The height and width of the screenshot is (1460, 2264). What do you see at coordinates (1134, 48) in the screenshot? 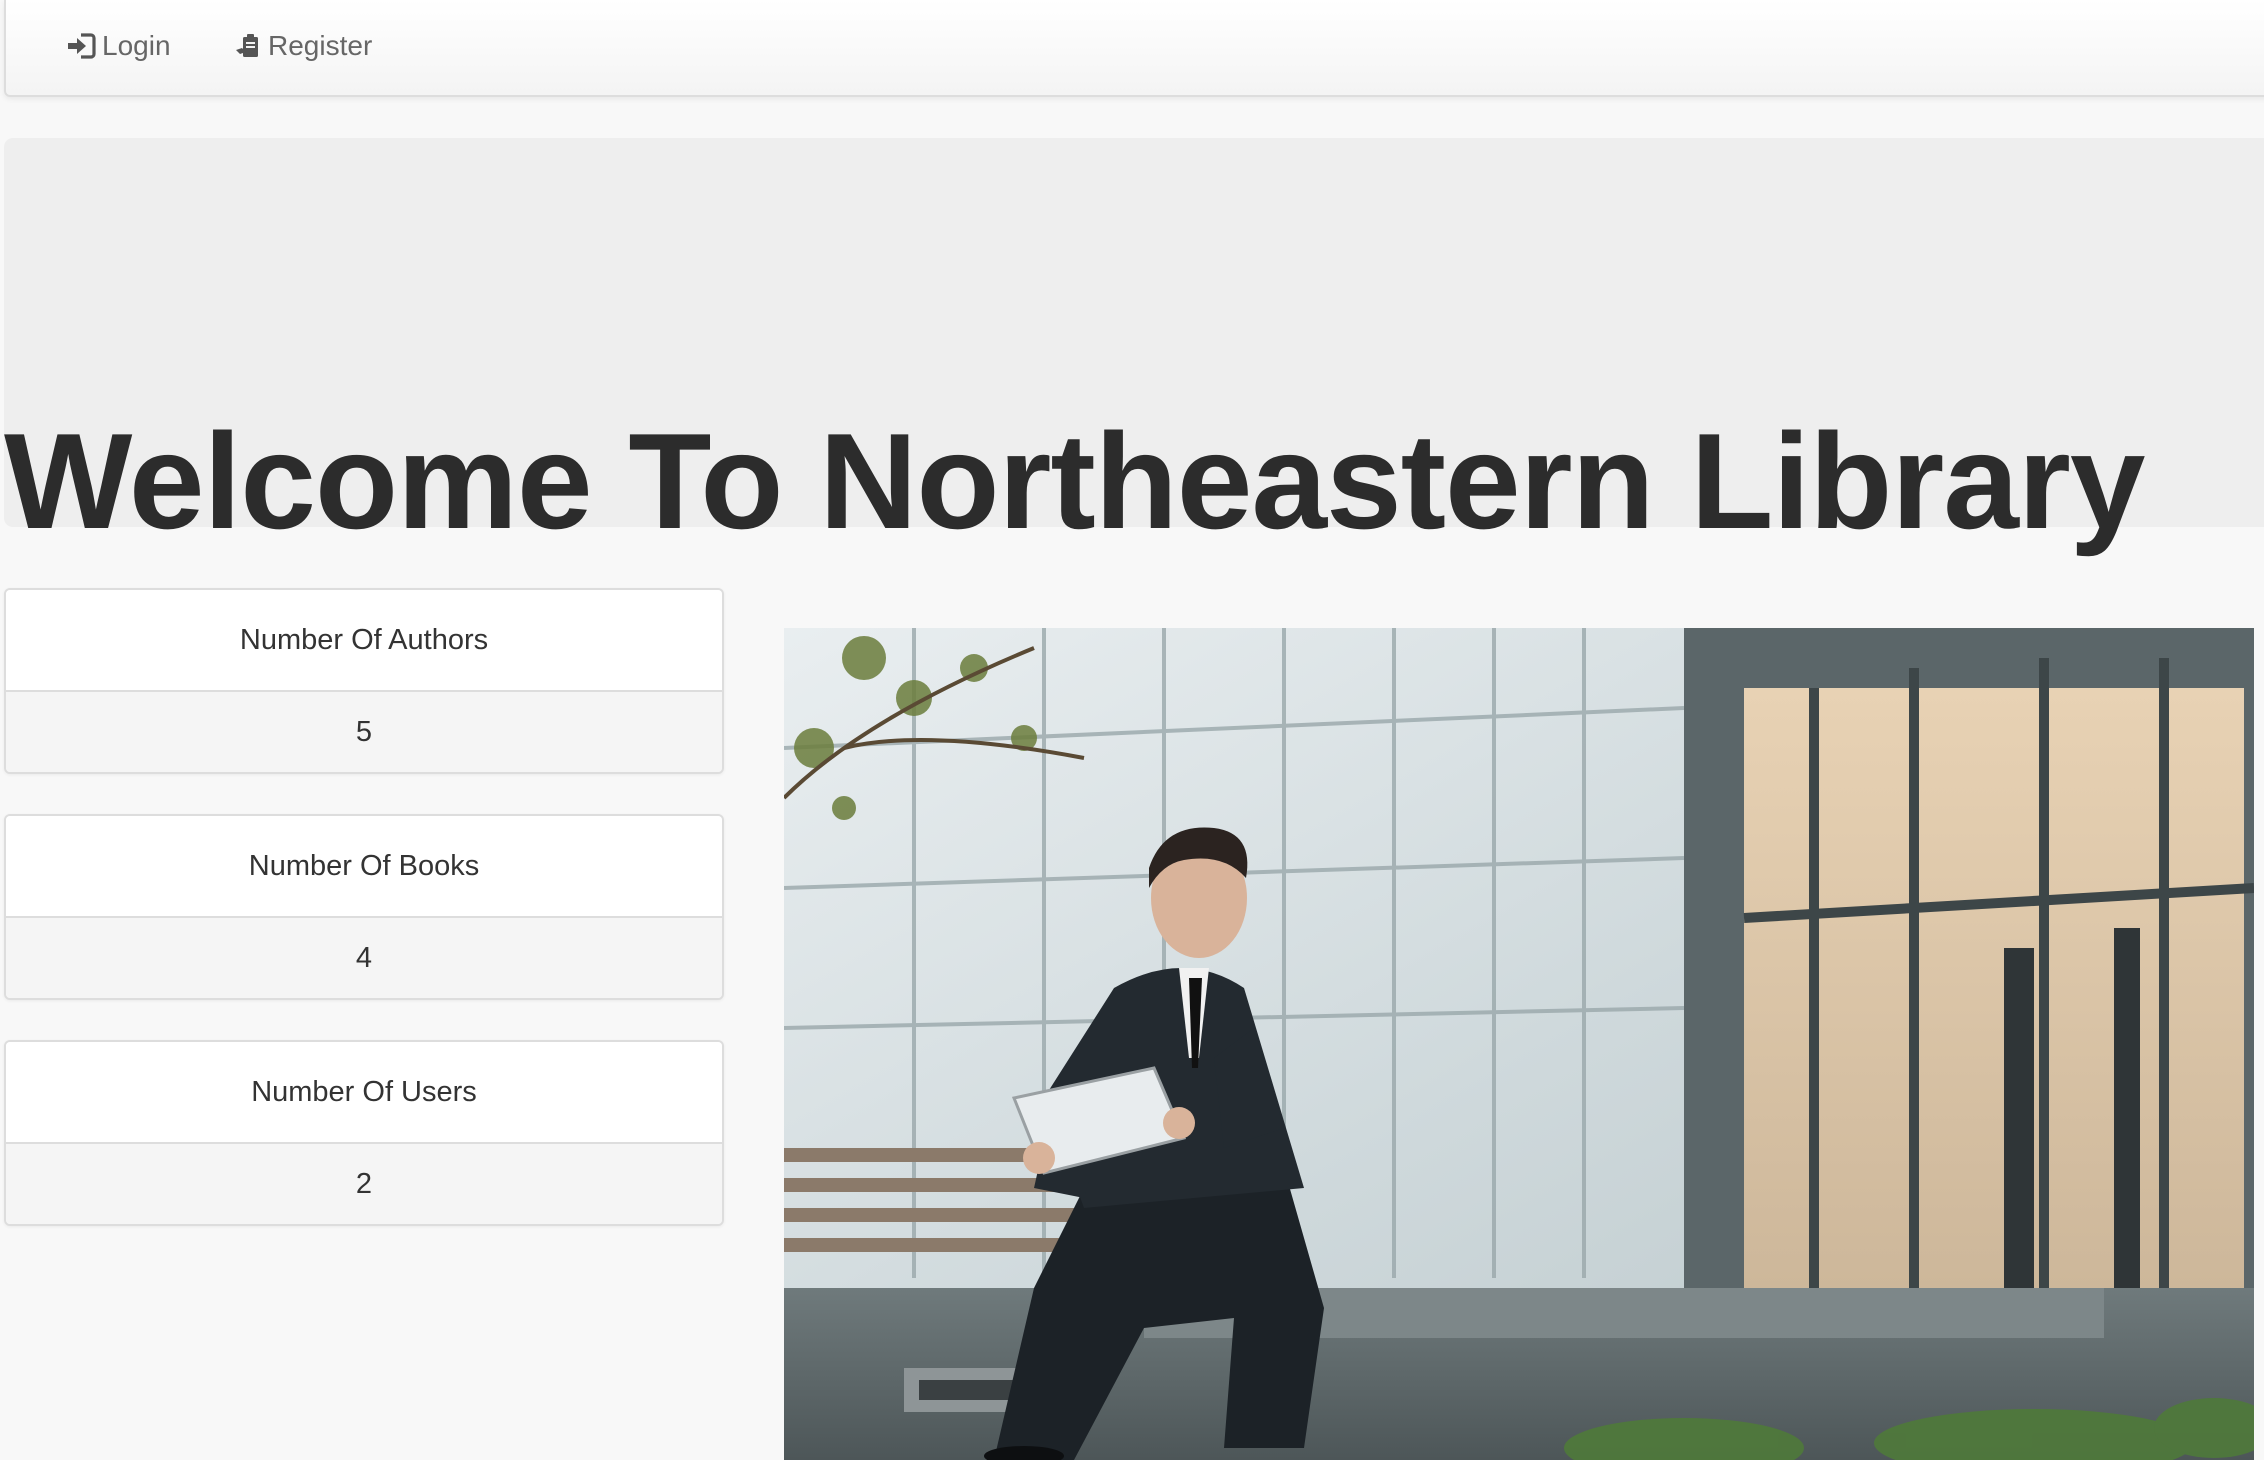
I see `top-navbar: Login Register` at bounding box center [1134, 48].